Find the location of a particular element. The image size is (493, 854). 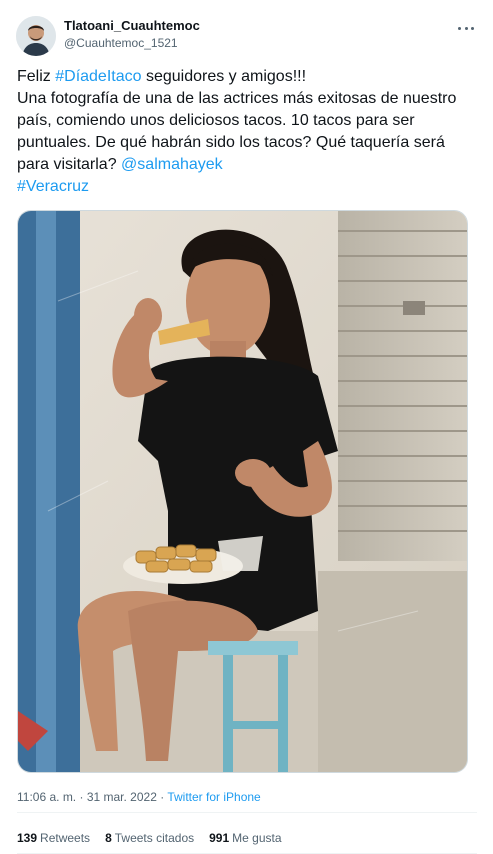

author-info: Tlatoani_Cuauhtemoc @Cuauhtemoc_1521 is located at coordinates (132, 34).